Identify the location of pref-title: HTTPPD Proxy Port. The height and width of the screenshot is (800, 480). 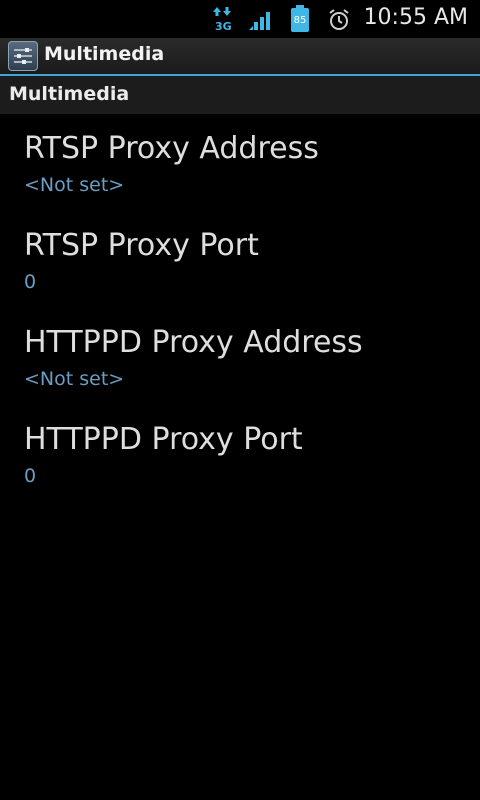
(163, 439).